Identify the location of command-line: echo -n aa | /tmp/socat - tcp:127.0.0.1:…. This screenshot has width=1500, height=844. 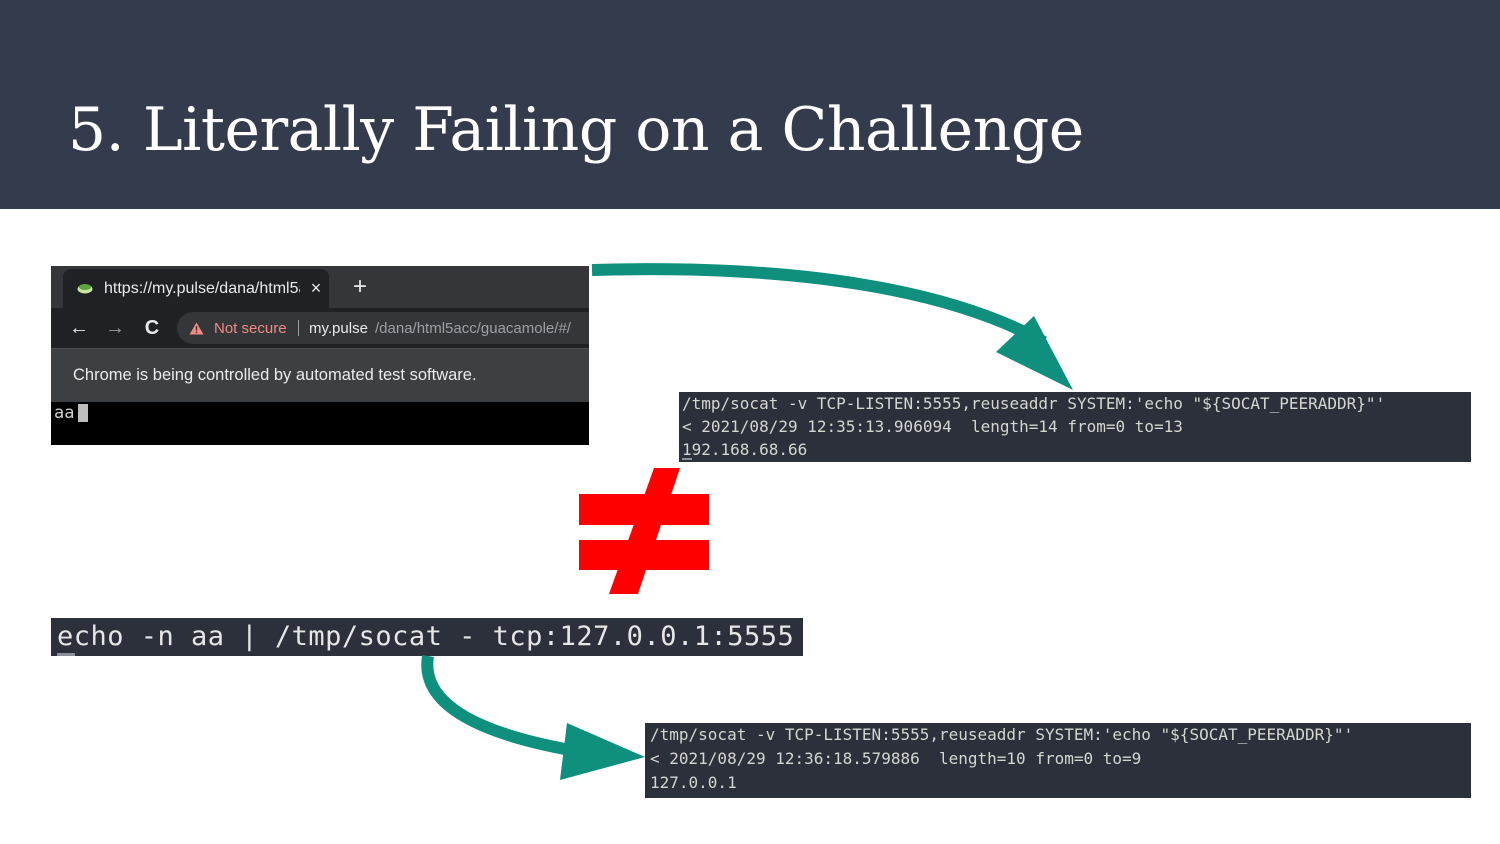
(427, 637).